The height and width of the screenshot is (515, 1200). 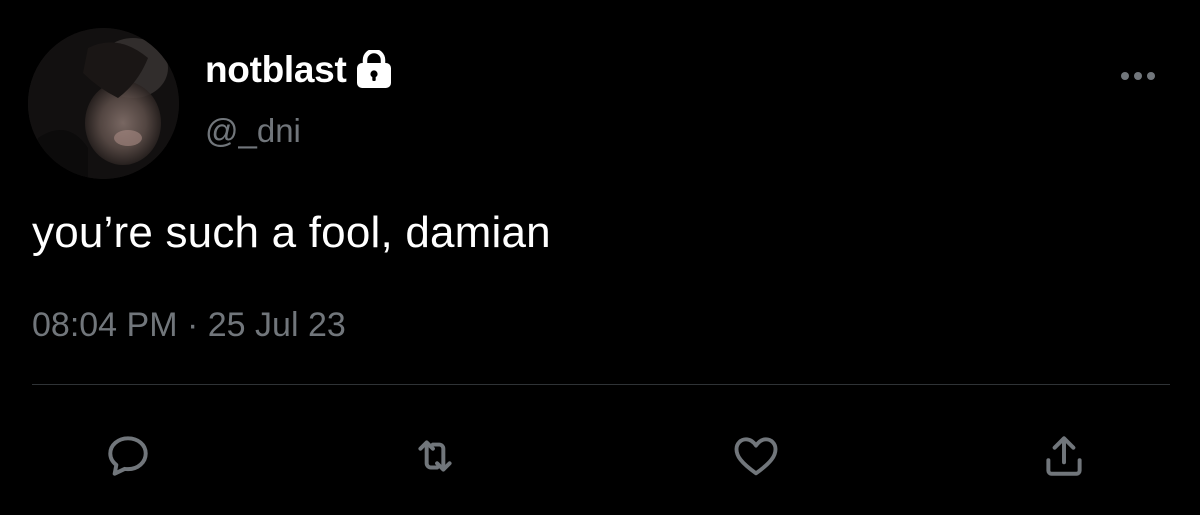 I want to click on author-handle: @_dni, so click(x=253, y=131).